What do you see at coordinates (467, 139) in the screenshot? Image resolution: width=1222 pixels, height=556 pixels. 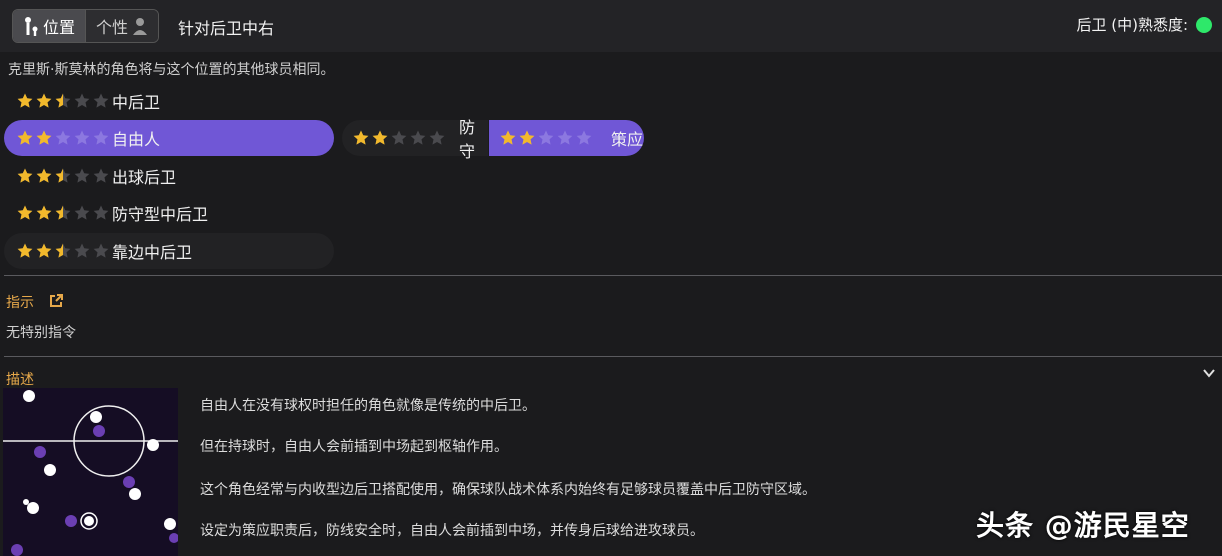 I see `duty-label: 防守` at bounding box center [467, 139].